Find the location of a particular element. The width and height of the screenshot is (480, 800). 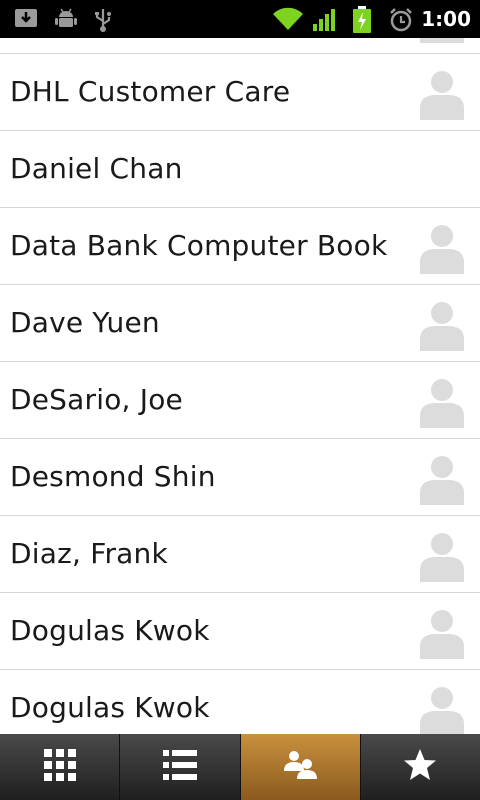

contact-row: Data Bank Computer Book is located at coordinates (240, 246).